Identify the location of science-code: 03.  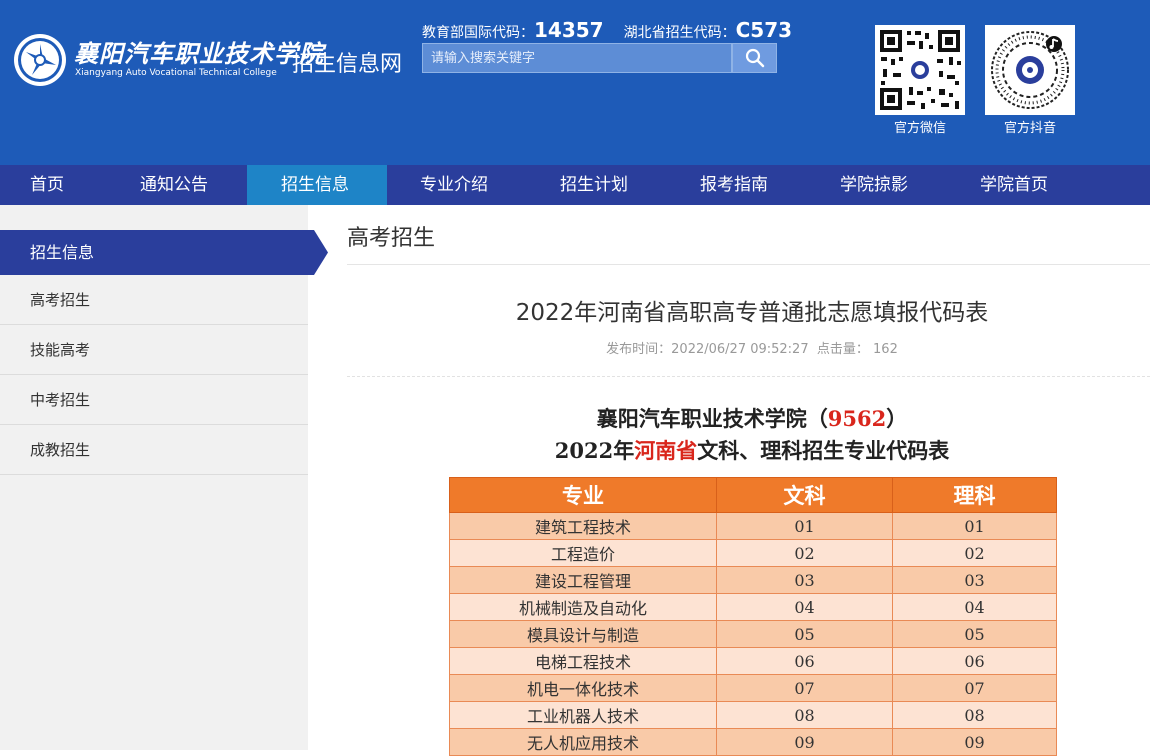
(974, 580).